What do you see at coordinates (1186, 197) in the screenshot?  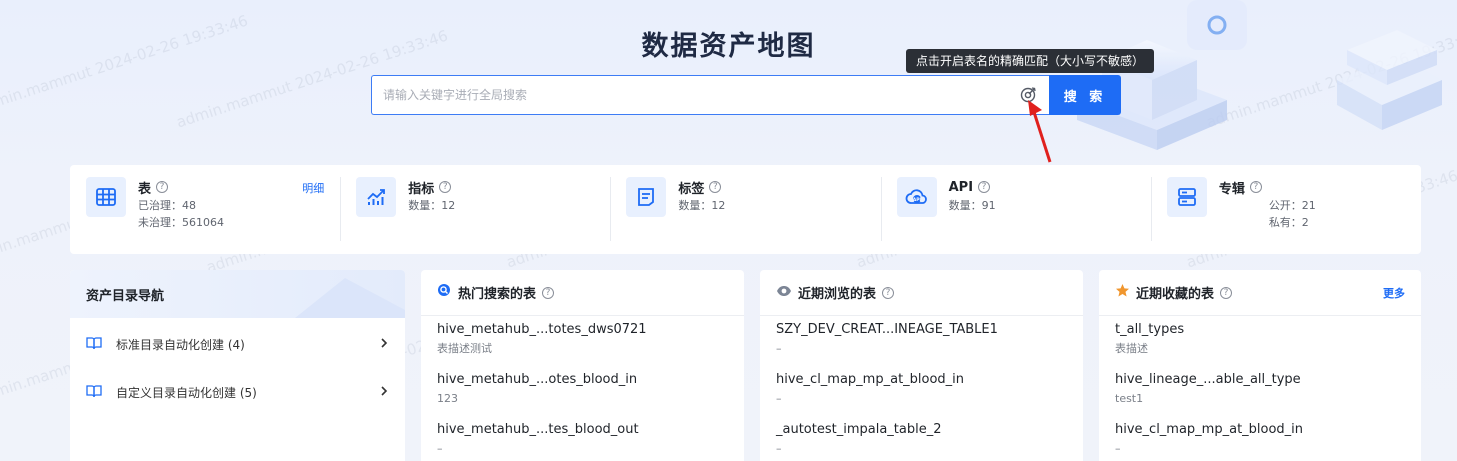 I see `server-icon` at bounding box center [1186, 197].